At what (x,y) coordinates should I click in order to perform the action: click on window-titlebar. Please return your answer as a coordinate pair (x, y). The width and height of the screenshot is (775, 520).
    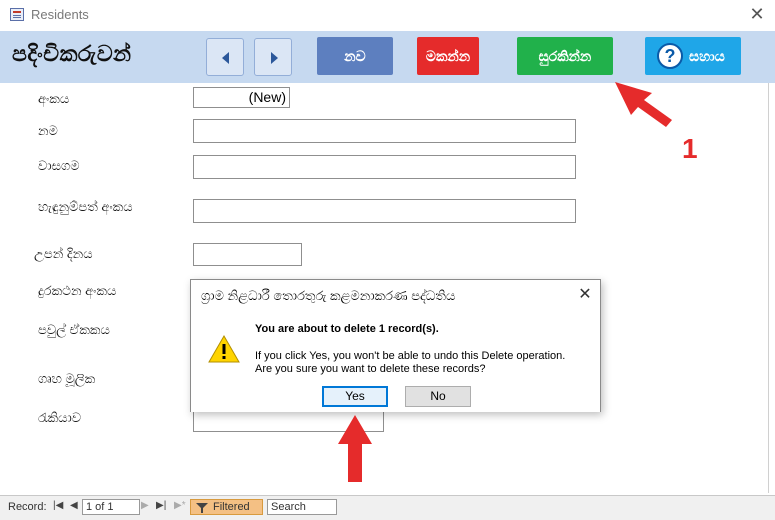
    Looking at the image, I should click on (387, 15).